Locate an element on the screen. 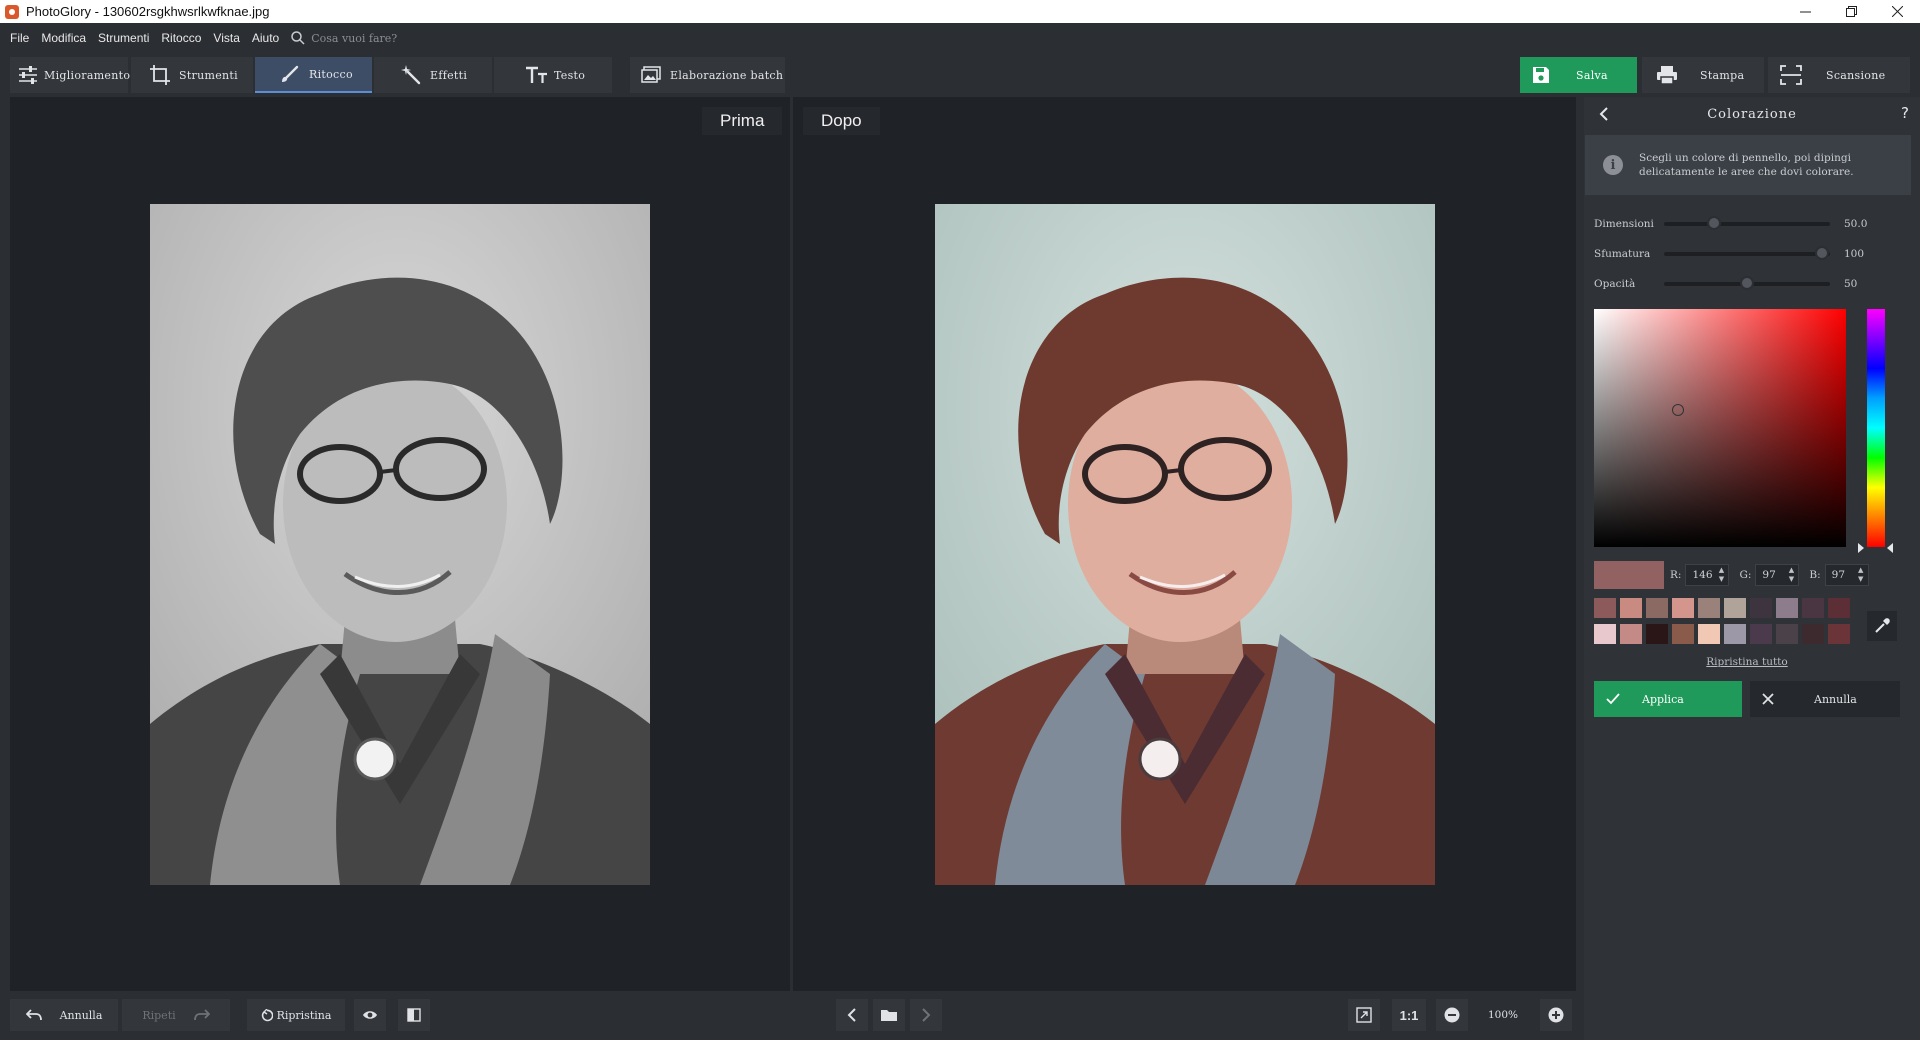 This screenshot has height=1040, width=1920. save-label: Salva is located at coordinates (1592, 75).